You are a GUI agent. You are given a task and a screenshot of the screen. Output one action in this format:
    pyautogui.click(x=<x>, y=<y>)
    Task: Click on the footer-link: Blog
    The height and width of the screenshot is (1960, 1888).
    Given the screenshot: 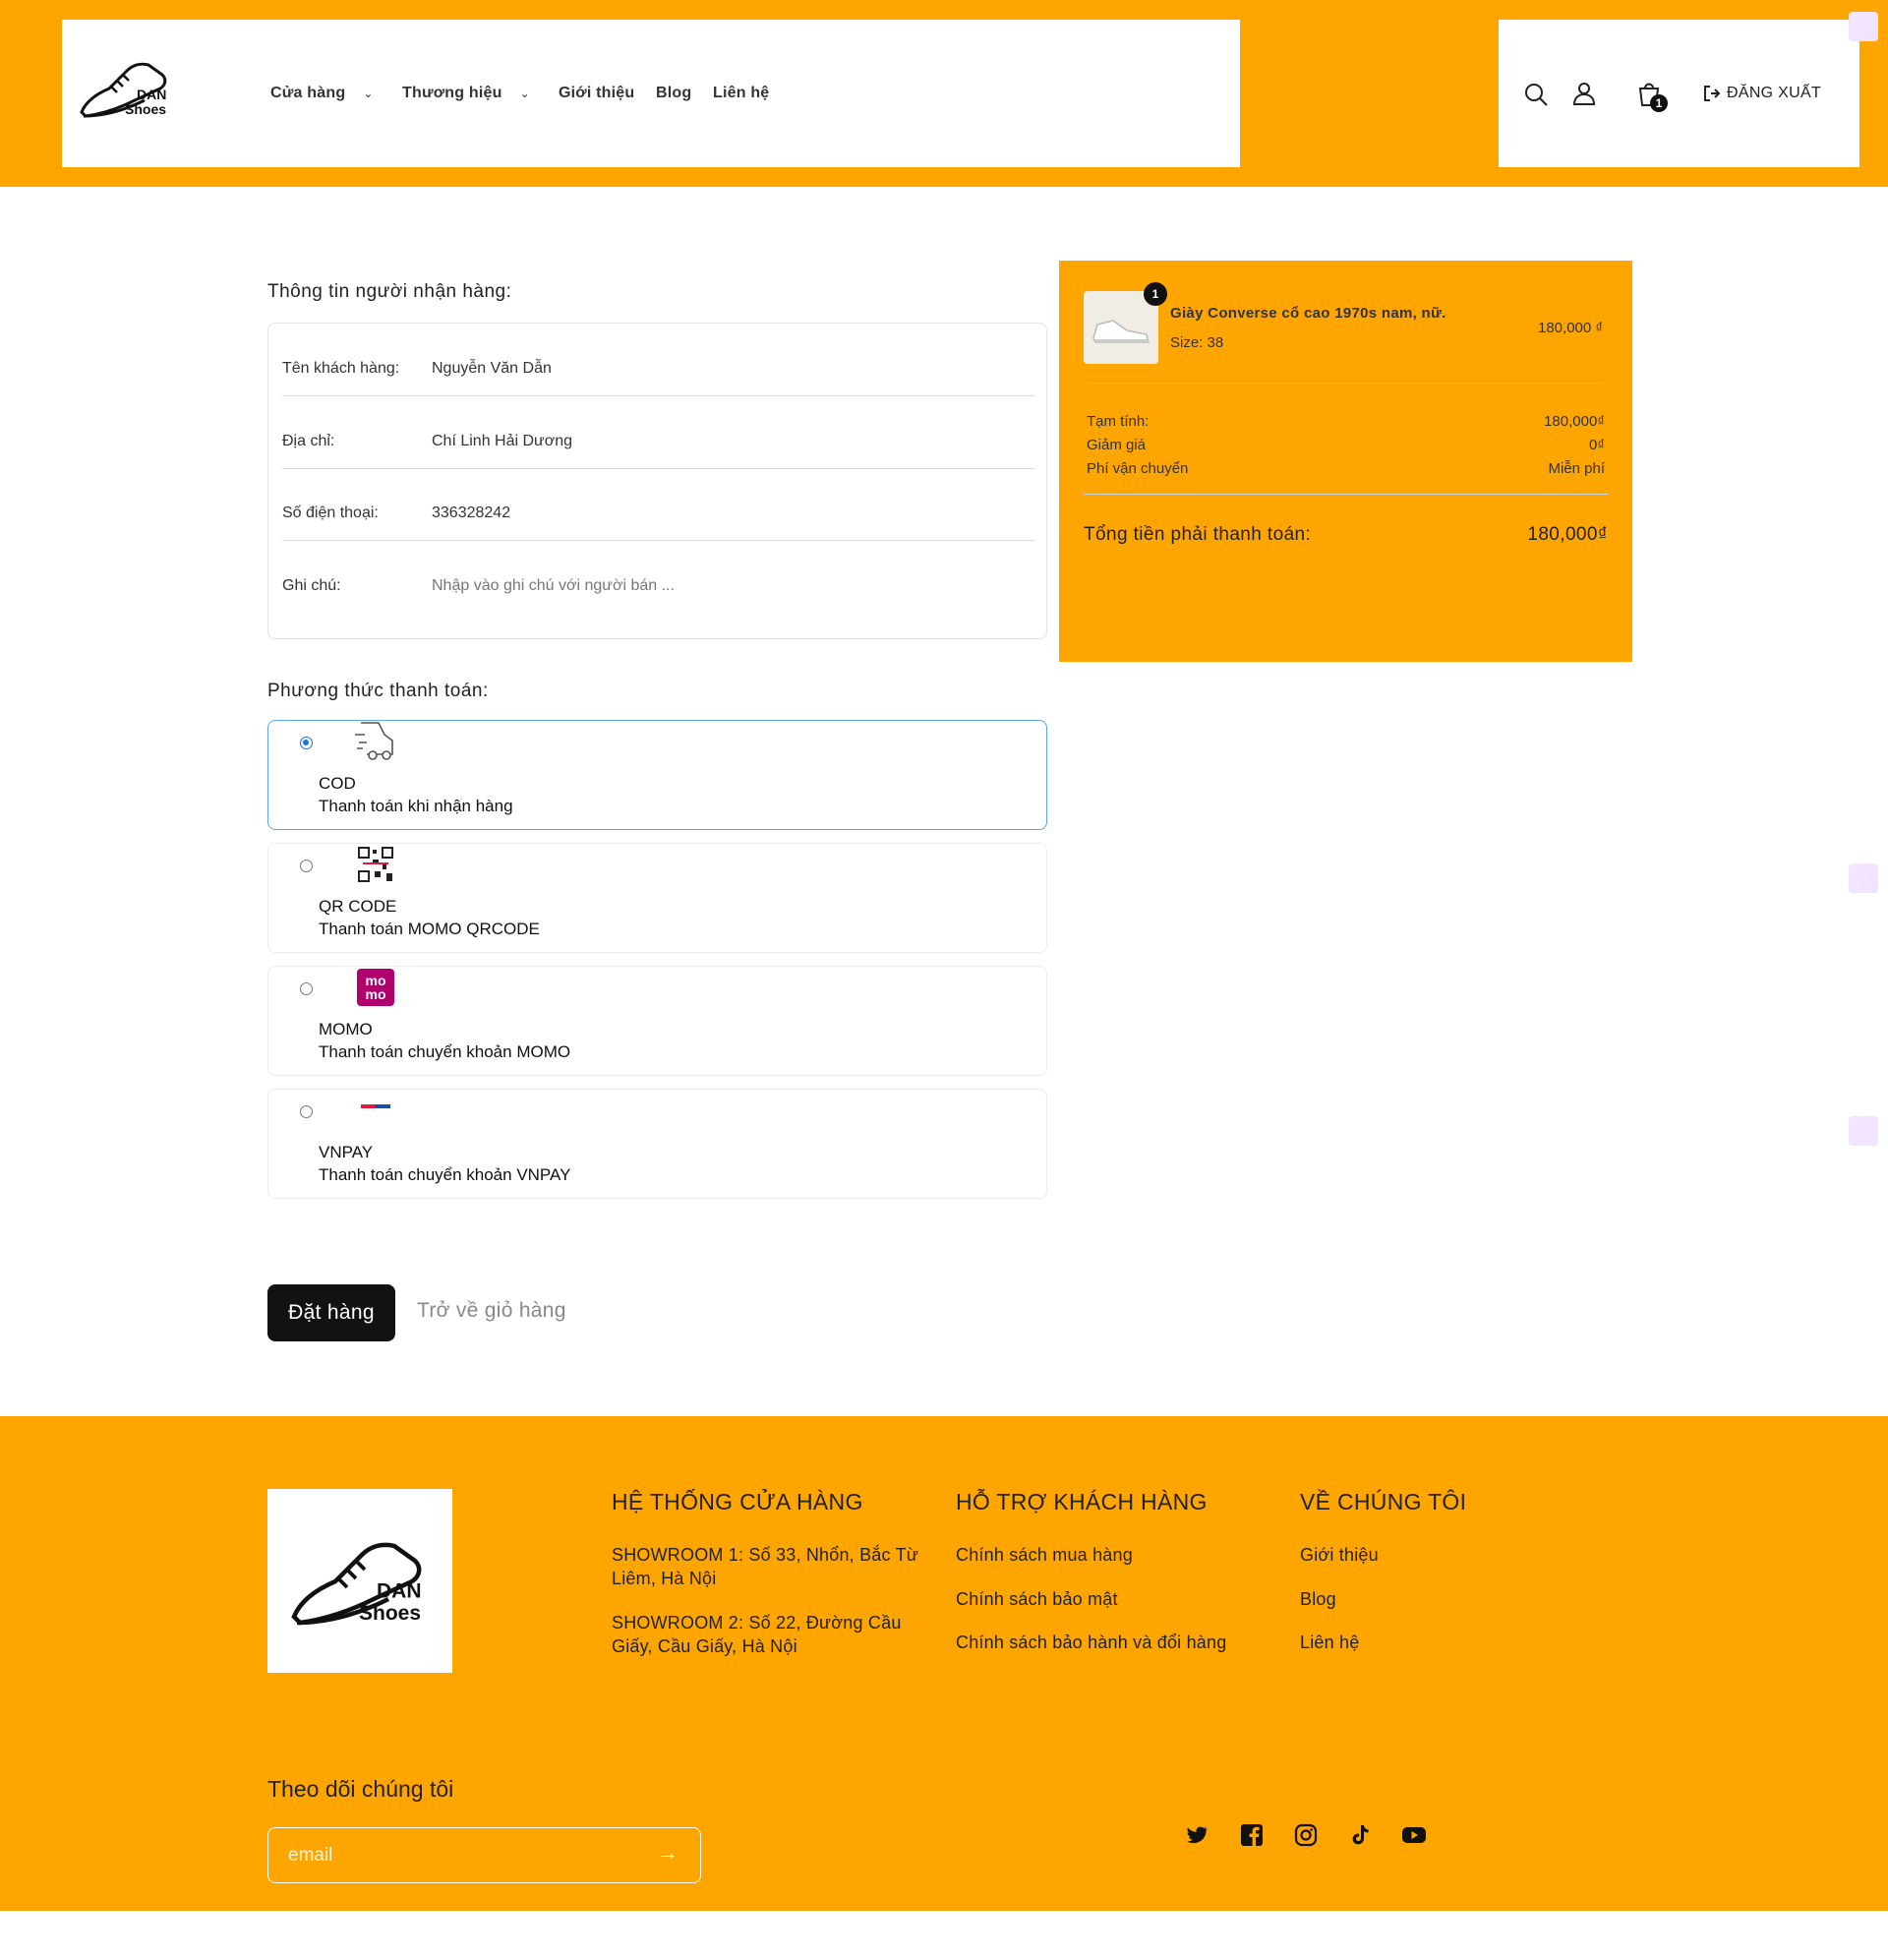 What is the action you would take?
    pyautogui.click(x=1318, y=1599)
    